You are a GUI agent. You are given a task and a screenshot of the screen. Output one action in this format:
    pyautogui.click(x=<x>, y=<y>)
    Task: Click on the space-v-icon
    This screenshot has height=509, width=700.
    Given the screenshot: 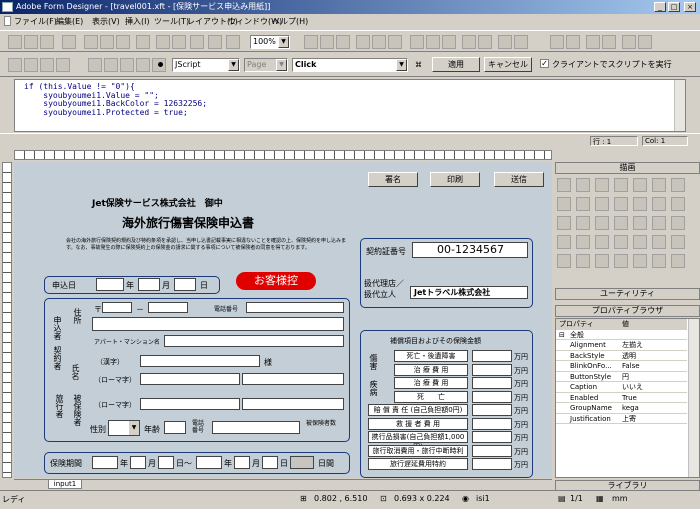 What is the action you would take?
    pyautogui.click(x=485, y=42)
    